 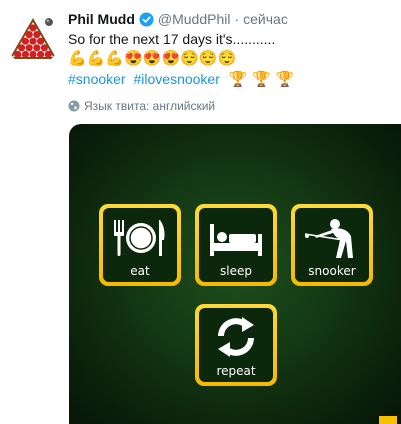 I want to click on sleep-label: sleep, so click(x=236, y=271).